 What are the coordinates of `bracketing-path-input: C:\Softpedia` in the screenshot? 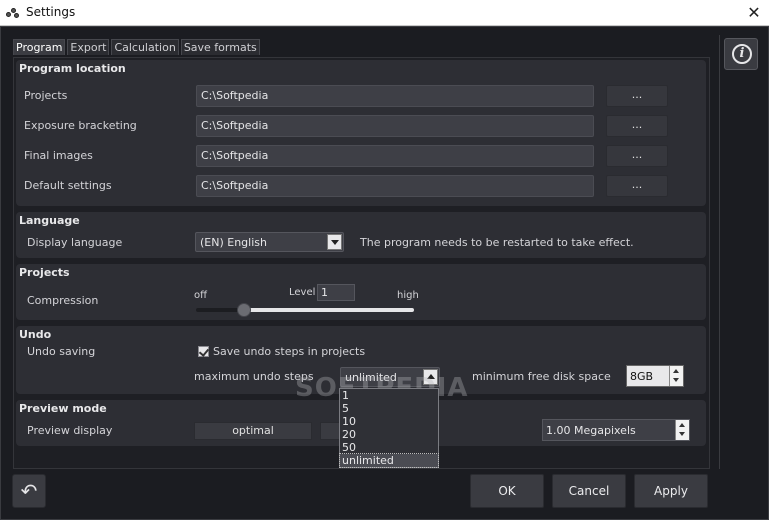 It's located at (395, 126).